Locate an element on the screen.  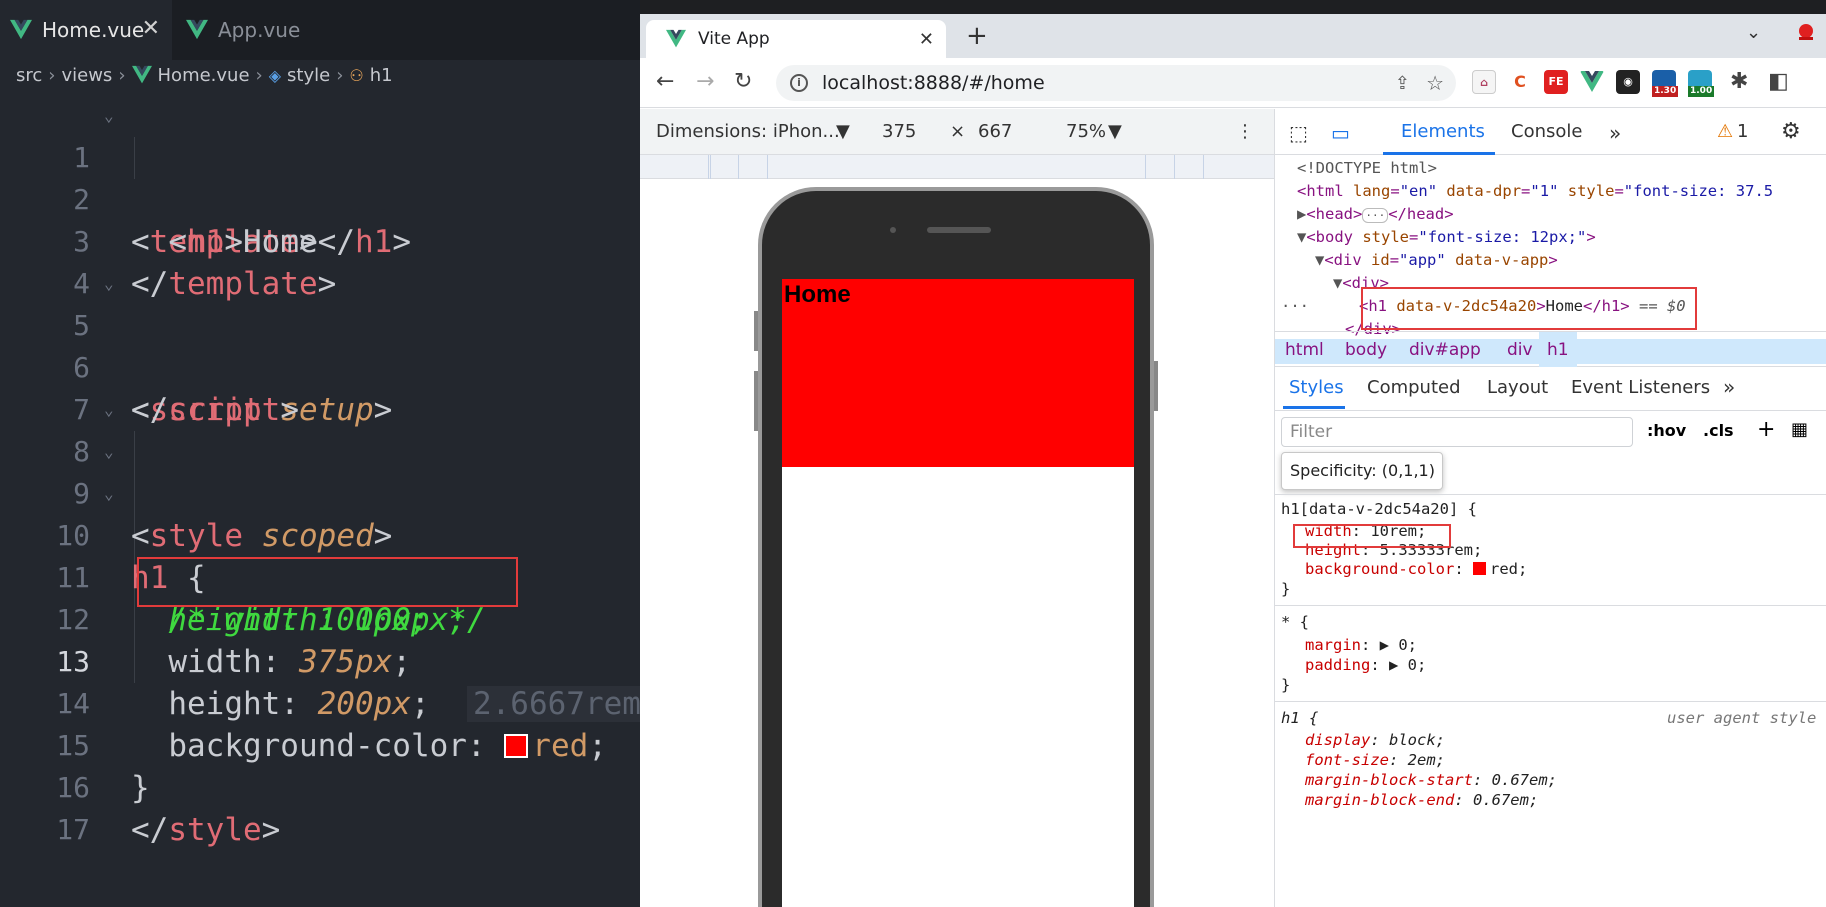
code-line: 5 ⌄ <script setup> is located at coordinates (320, 345).